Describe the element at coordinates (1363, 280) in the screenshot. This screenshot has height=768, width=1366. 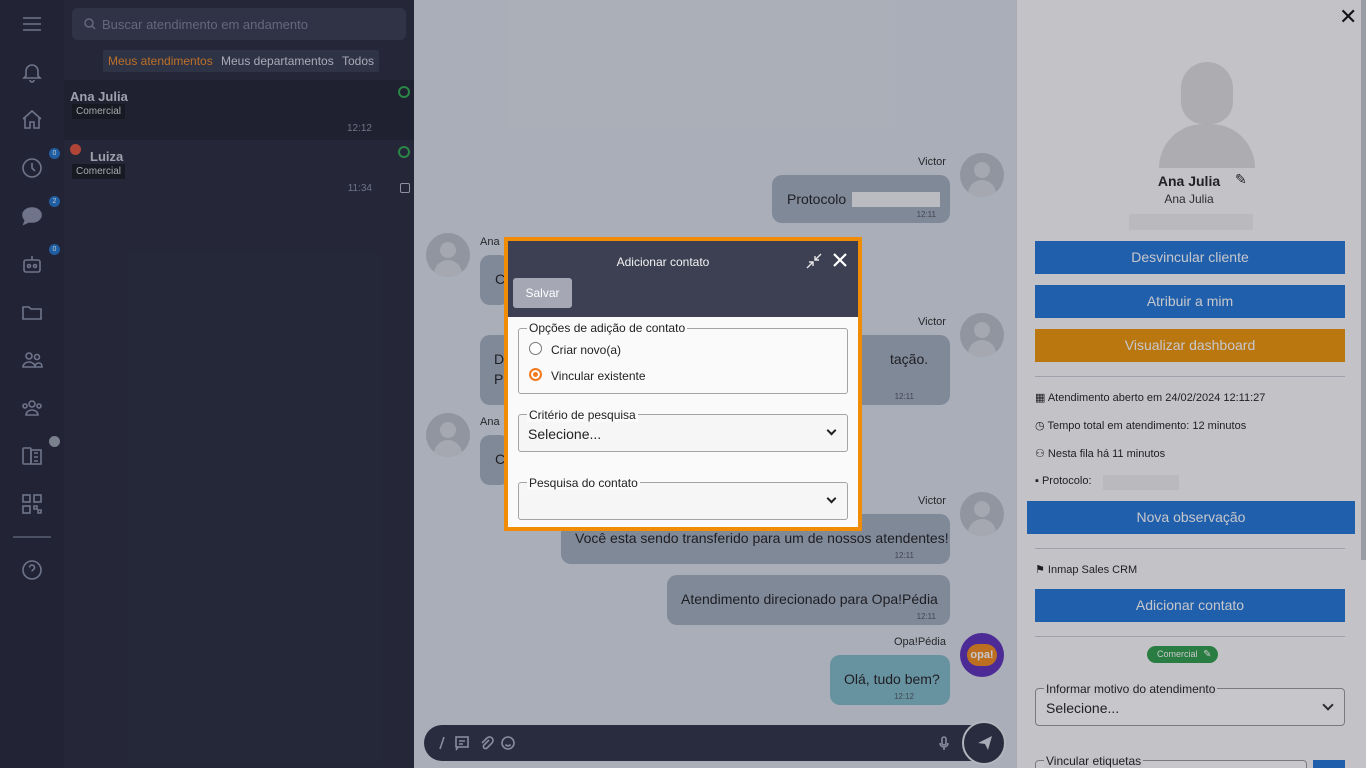
I see `scrollbar` at that location.